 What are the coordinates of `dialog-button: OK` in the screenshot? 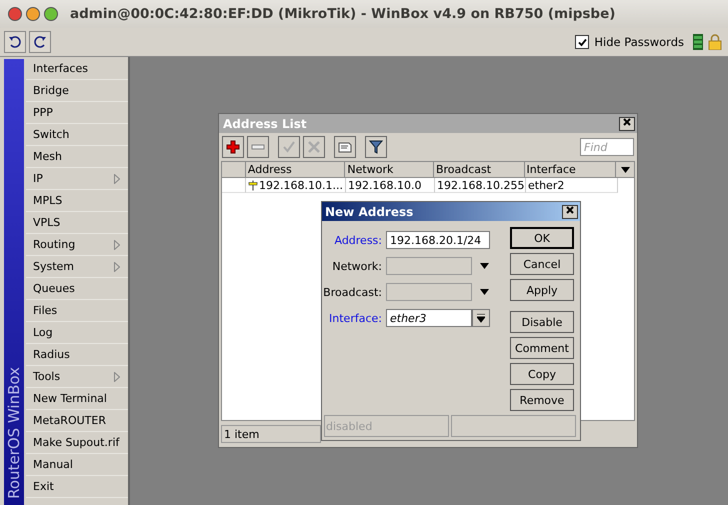 It's located at (542, 238).